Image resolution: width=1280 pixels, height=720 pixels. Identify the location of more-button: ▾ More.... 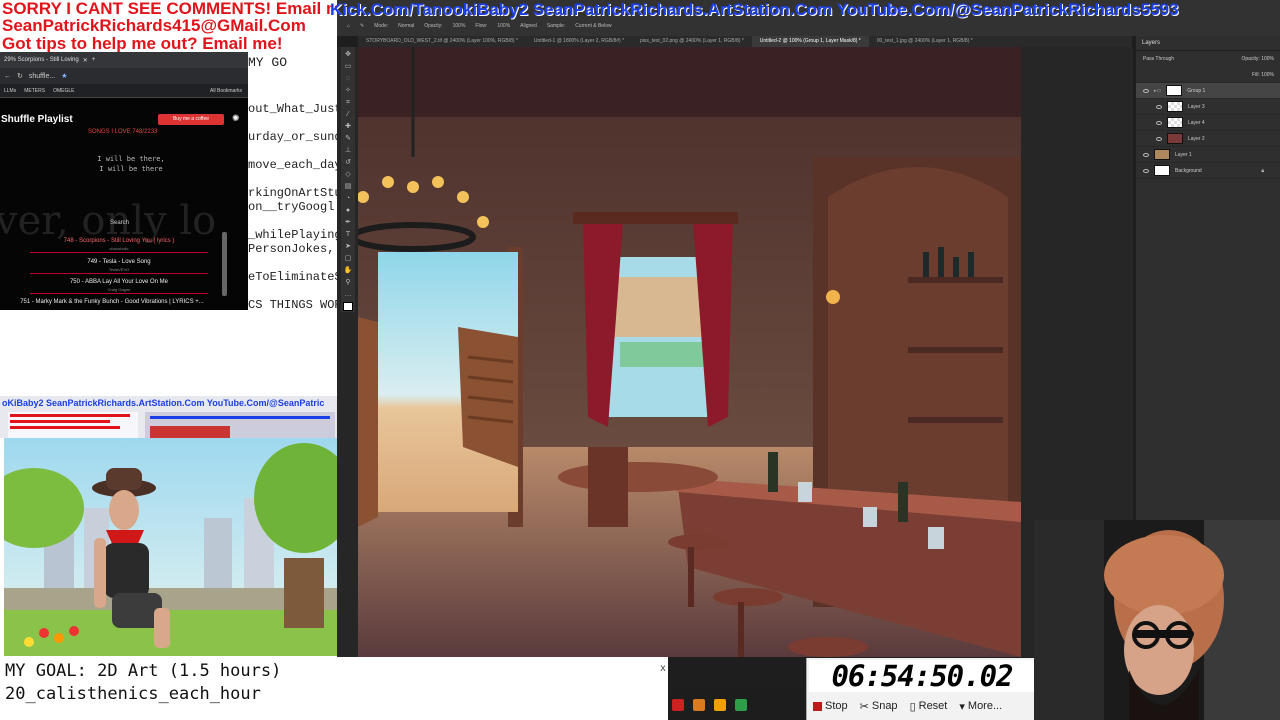
(980, 706).